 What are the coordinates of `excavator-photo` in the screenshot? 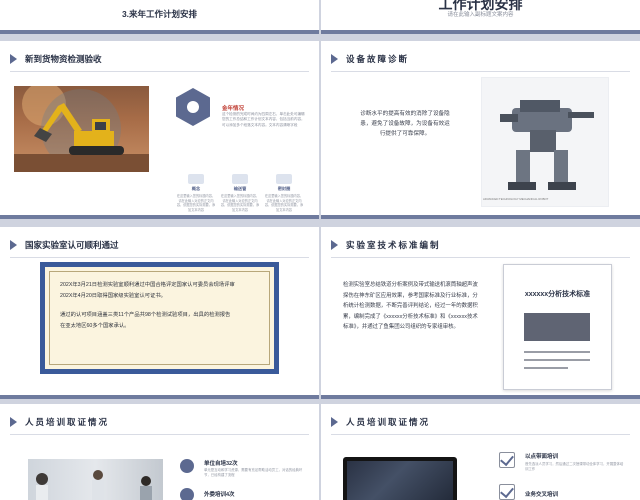 It's located at (81, 129).